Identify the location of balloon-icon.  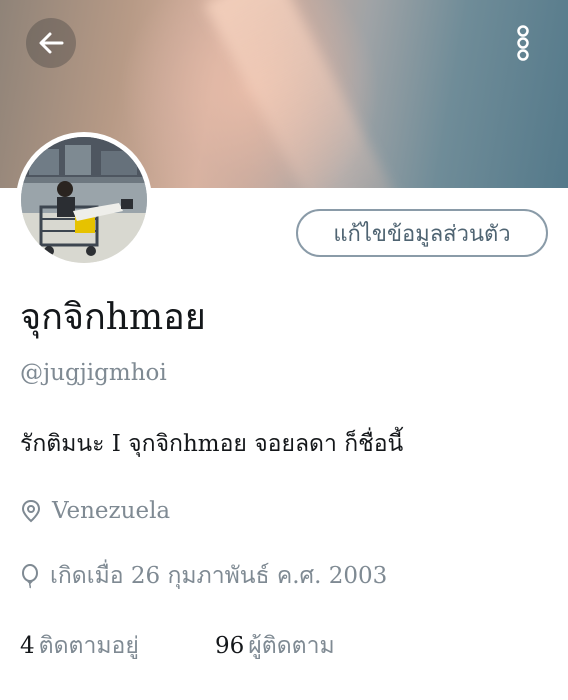
(30, 576).